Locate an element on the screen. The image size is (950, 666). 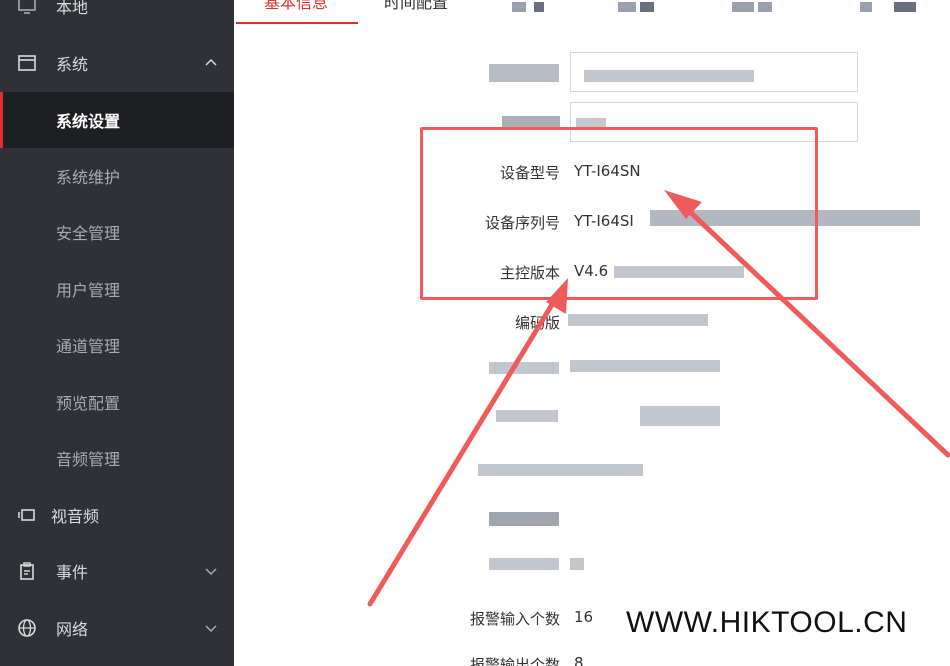
sidebar-item-system-settings: 系统设置 is located at coordinates (117, 120).